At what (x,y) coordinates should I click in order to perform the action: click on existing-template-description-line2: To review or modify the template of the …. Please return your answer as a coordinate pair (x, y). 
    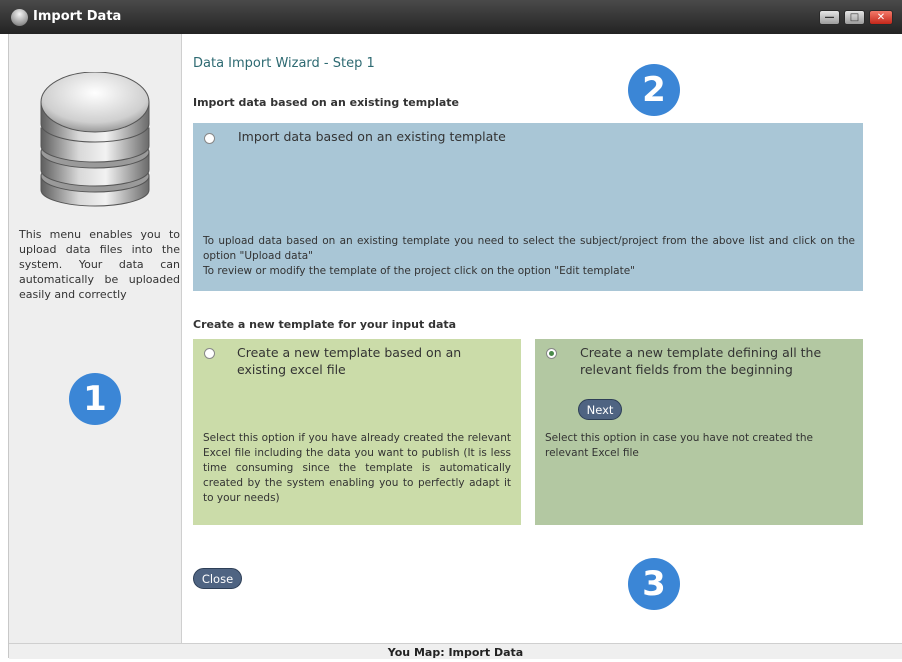
    Looking at the image, I should click on (419, 271).